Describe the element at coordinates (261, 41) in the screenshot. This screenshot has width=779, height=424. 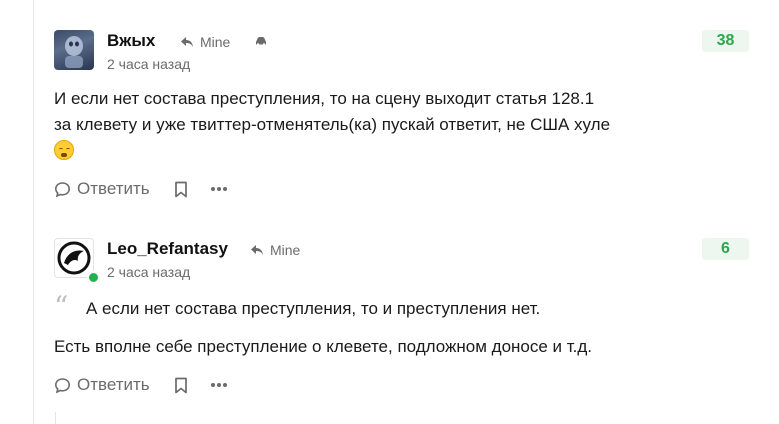
I see `car-icon` at that location.